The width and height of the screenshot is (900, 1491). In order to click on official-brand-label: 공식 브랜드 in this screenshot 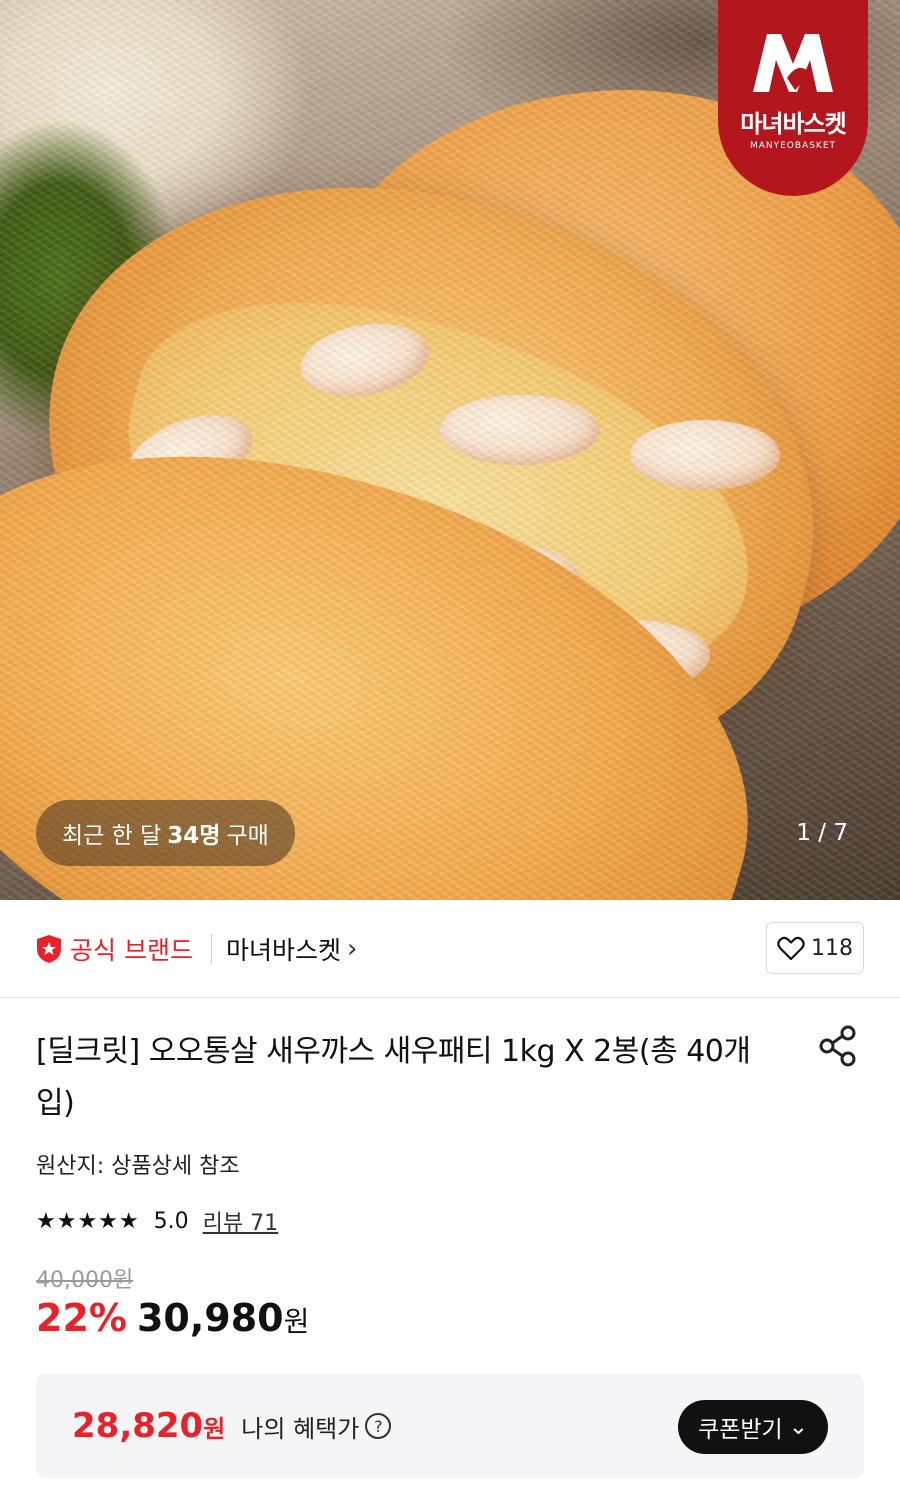, I will do `click(131, 950)`.